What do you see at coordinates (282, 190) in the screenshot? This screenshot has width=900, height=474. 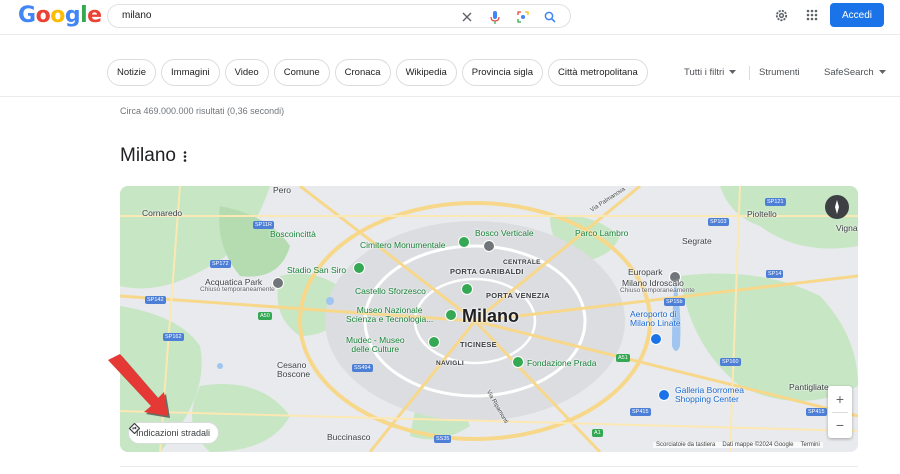 I see `place-pero: Pero` at bounding box center [282, 190].